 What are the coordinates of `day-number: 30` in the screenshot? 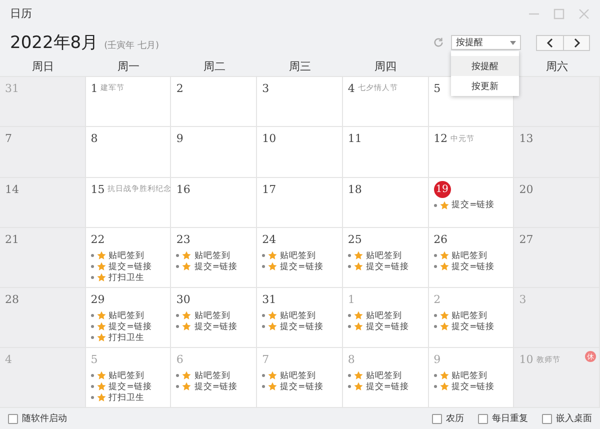 It's located at (183, 299).